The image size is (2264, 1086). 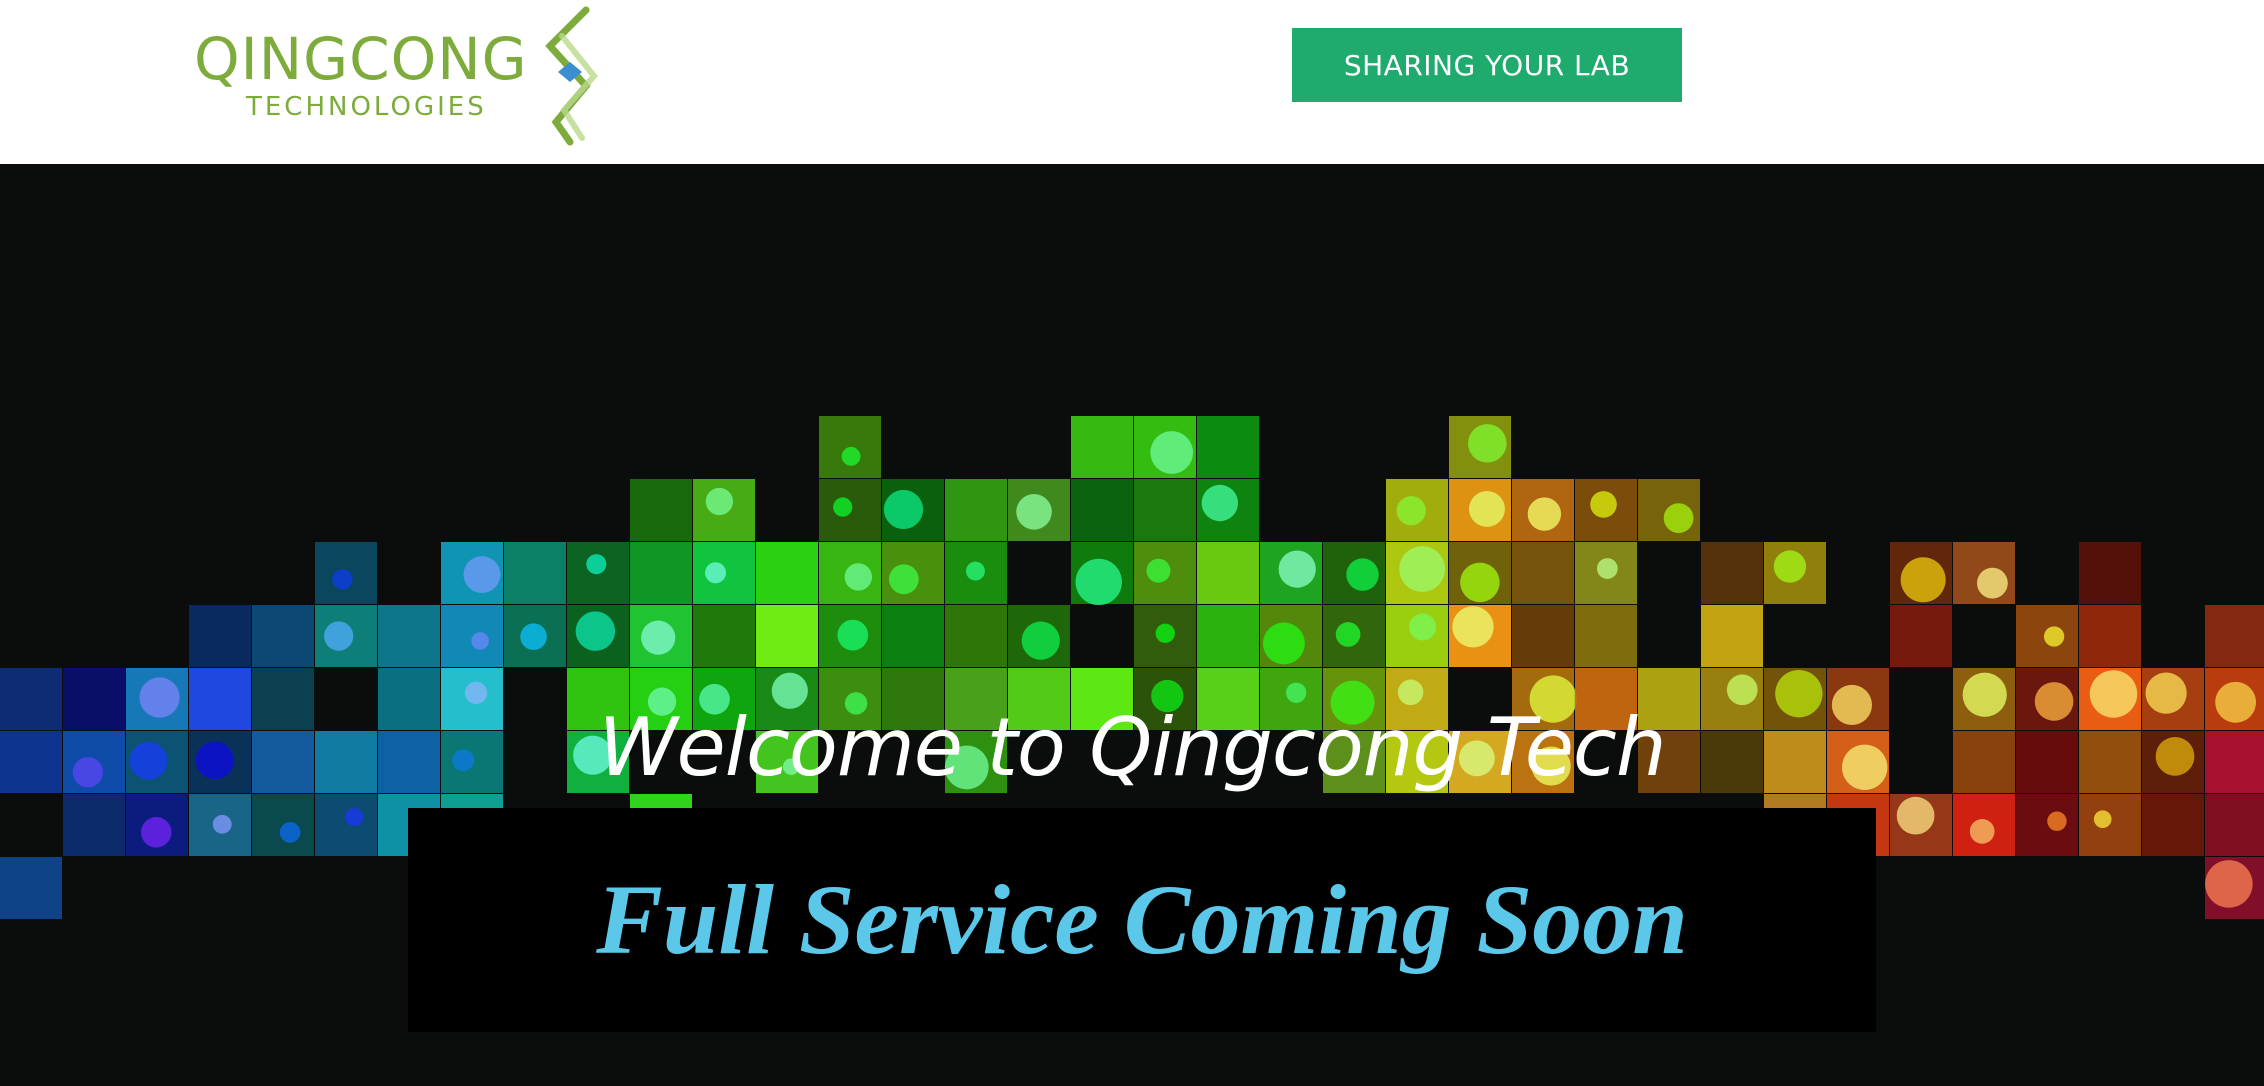 I want to click on coming-soon-heading: Full Service Coming Soon, so click(x=1142, y=919).